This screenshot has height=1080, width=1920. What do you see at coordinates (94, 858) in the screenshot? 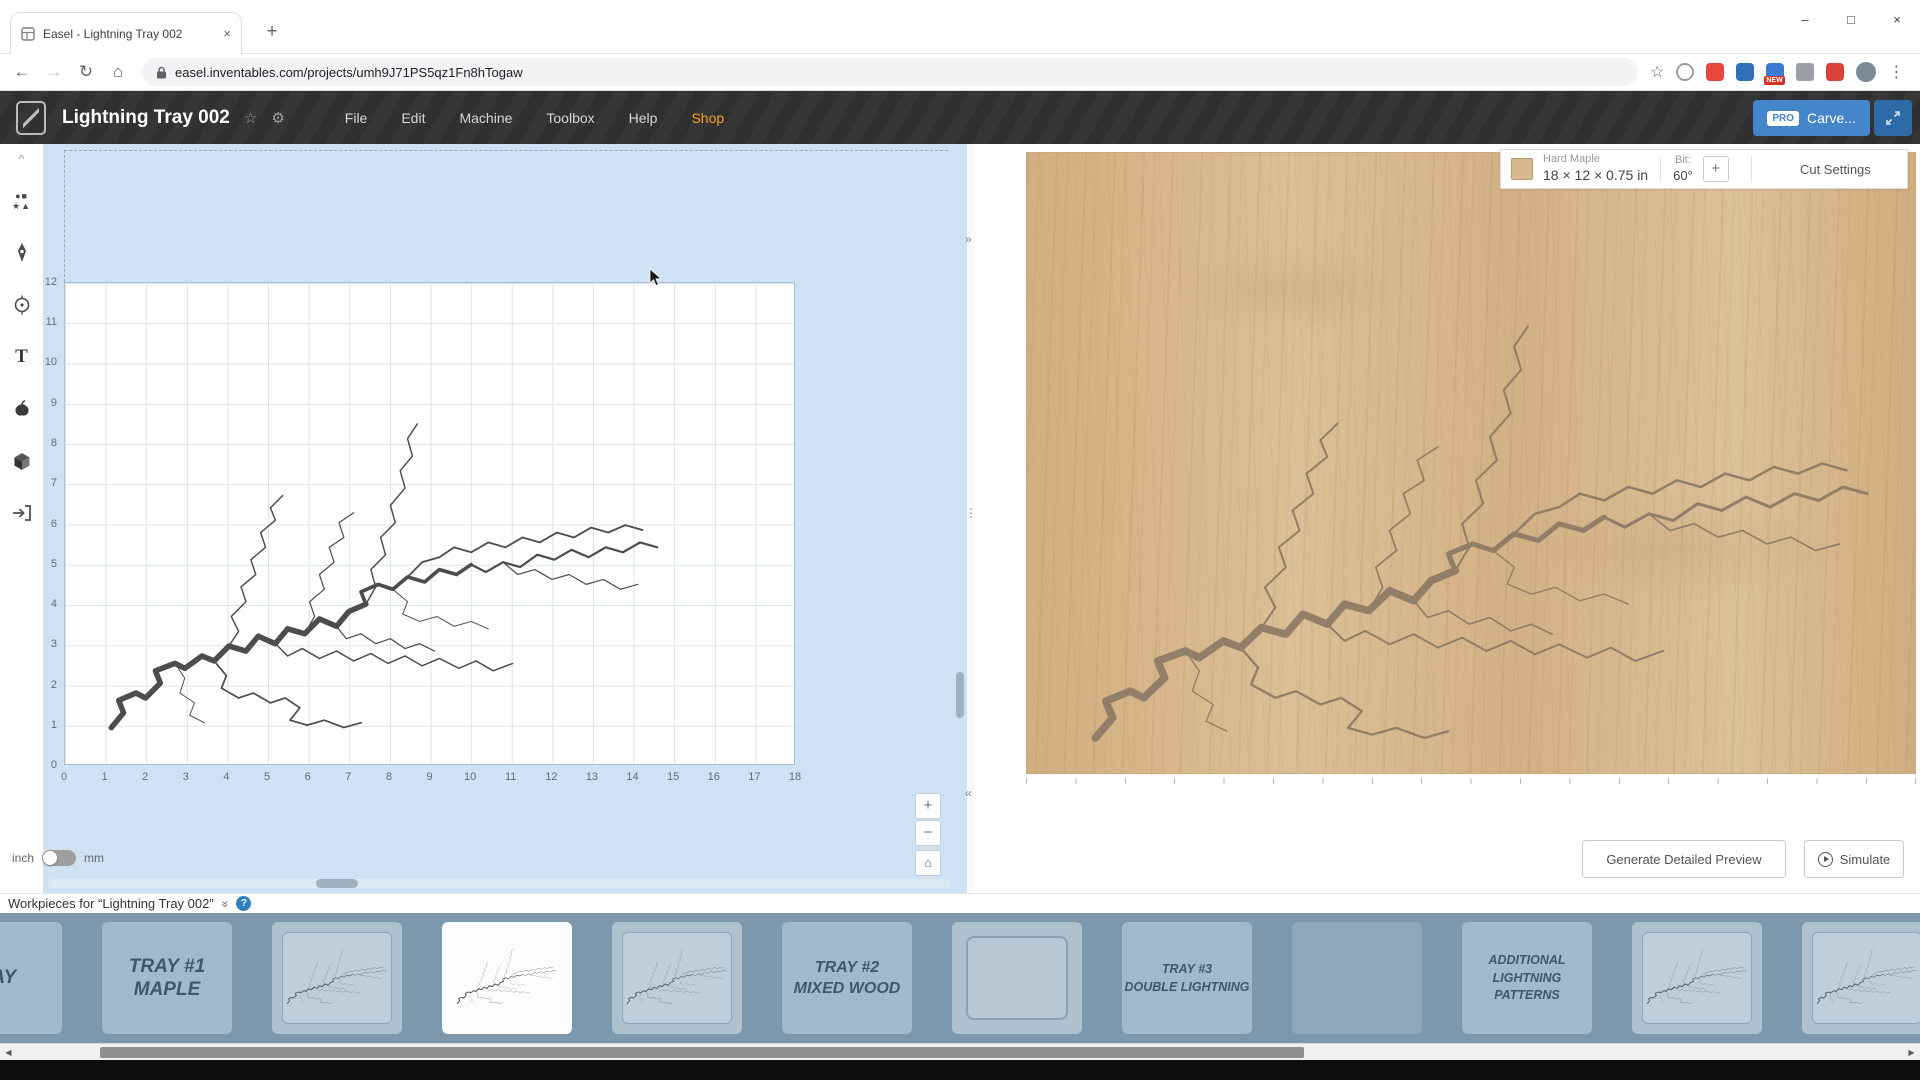
I see `unit-mm-label: mm` at bounding box center [94, 858].